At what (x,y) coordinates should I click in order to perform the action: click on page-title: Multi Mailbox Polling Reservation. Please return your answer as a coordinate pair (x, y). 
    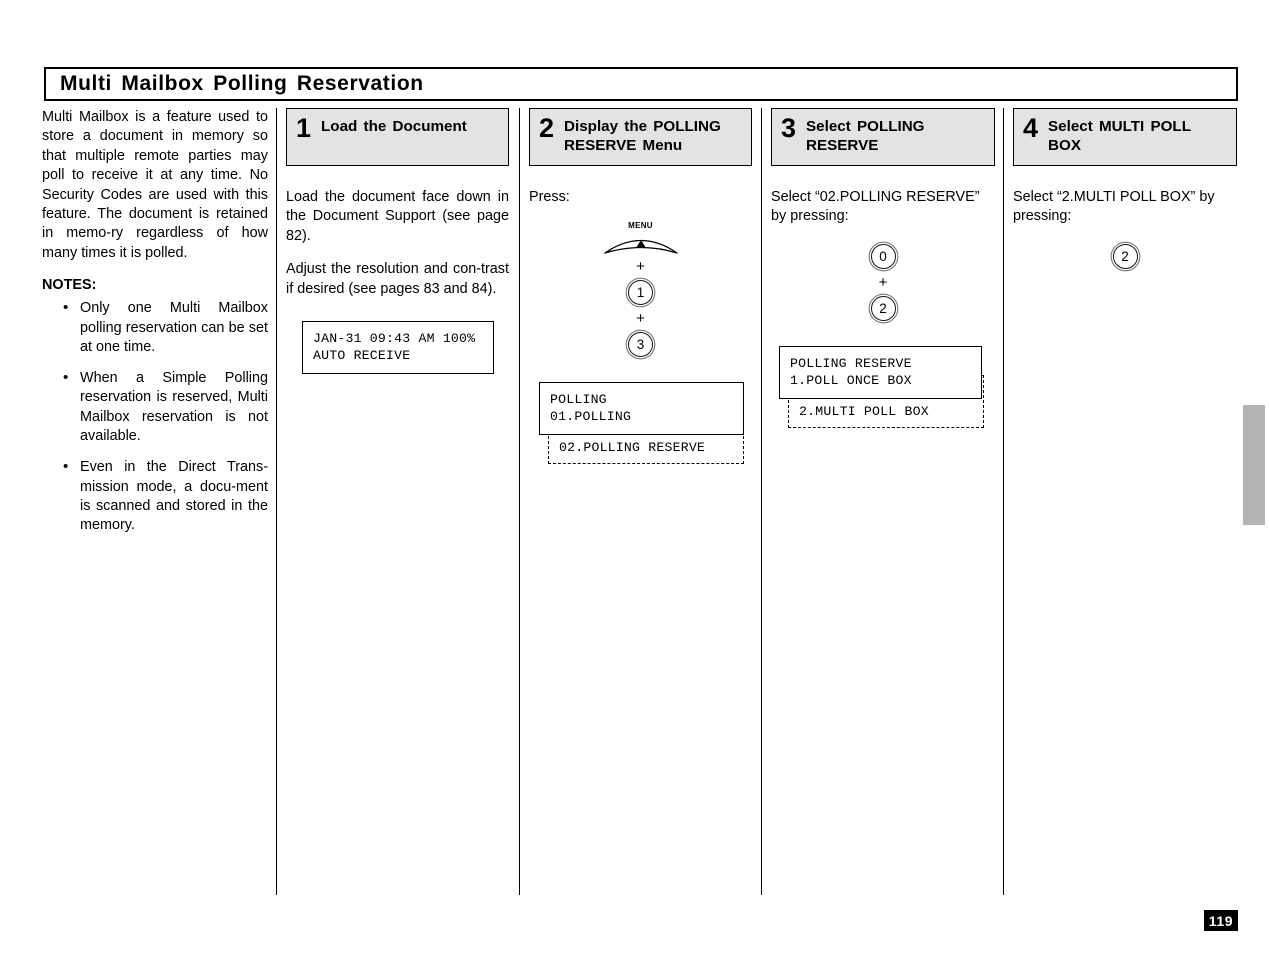
    Looking at the image, I should click on (242, 83).